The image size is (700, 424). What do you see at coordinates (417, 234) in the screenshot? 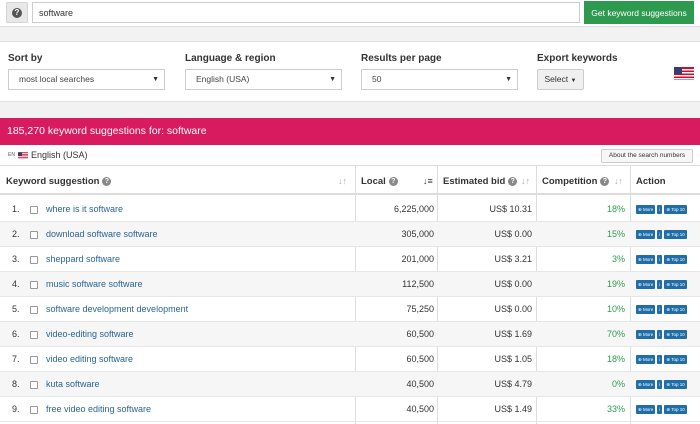
I see `local-searches-value: 305,000` at bounding box center [417, 234].